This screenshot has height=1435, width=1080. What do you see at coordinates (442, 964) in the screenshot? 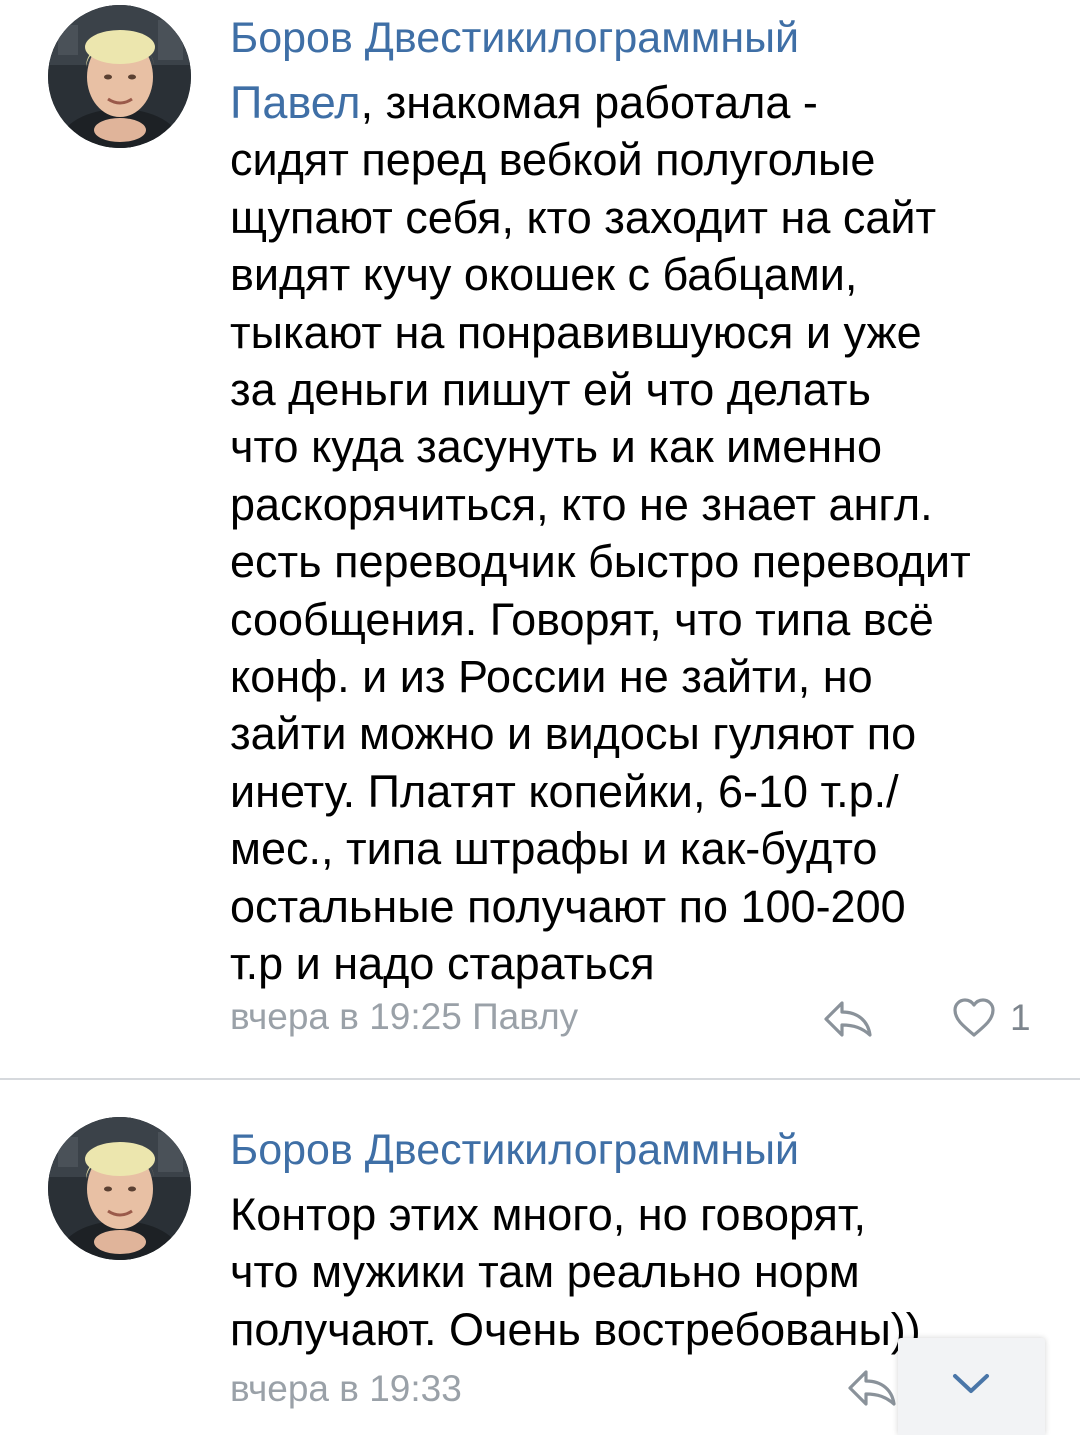
I see `comment-line: т.р и надо стараться` at bounding box center [442, 964].